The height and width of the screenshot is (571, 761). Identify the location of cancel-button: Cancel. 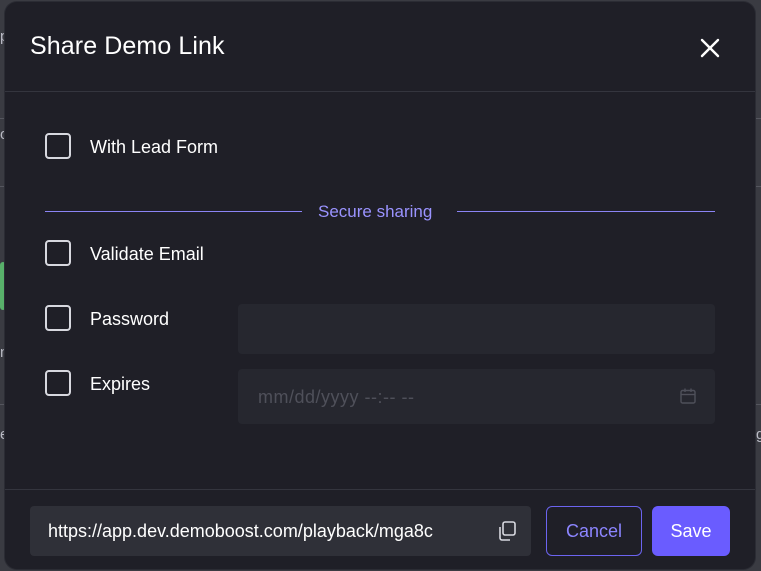
(594, 531).